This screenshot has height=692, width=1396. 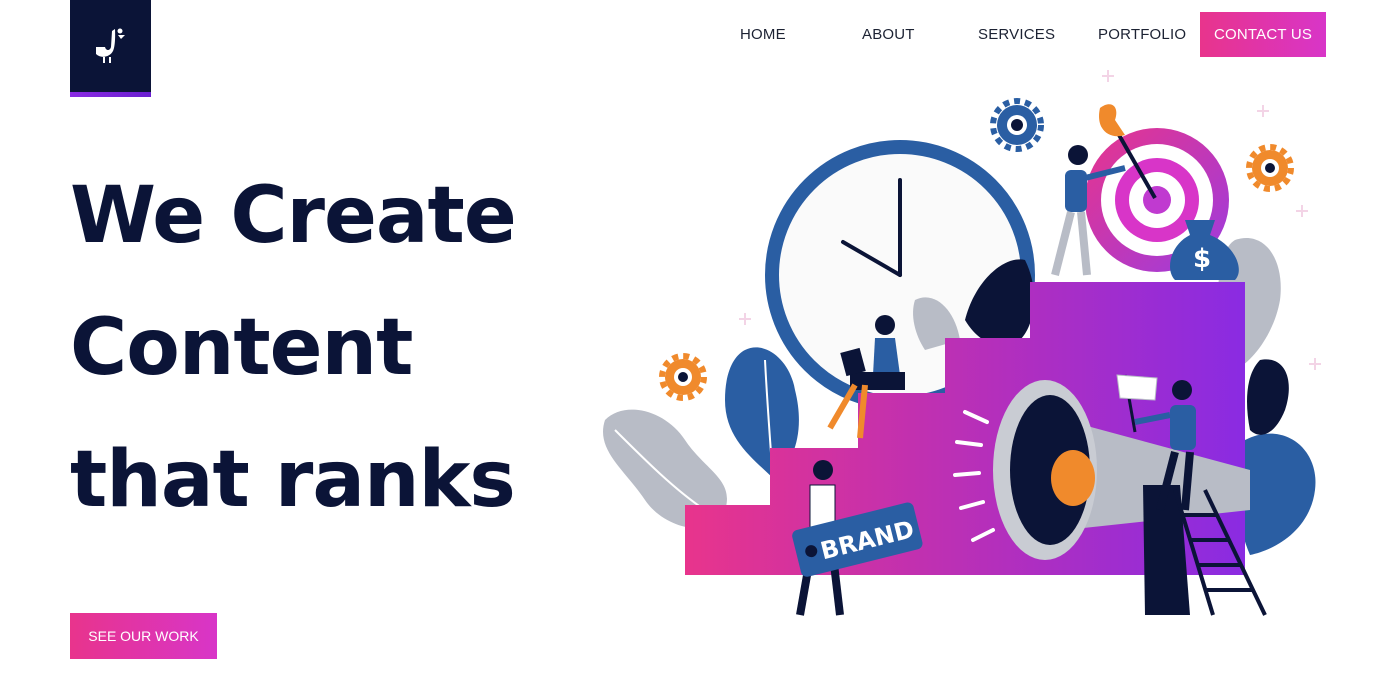 What do you see at coordinates (241, 348) in the screenshot?
I see `hero-line-2: Content` at bounding box center [241, 348].